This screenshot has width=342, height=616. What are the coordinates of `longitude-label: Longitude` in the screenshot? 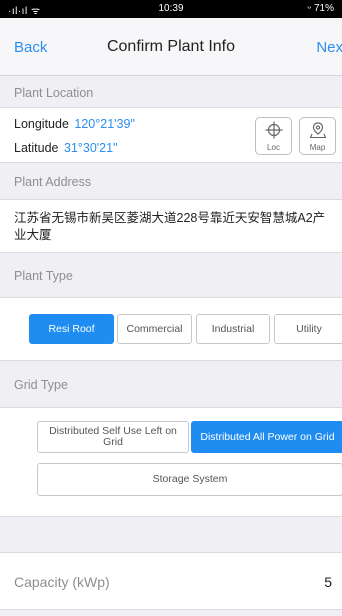 It's located at (41, 124).